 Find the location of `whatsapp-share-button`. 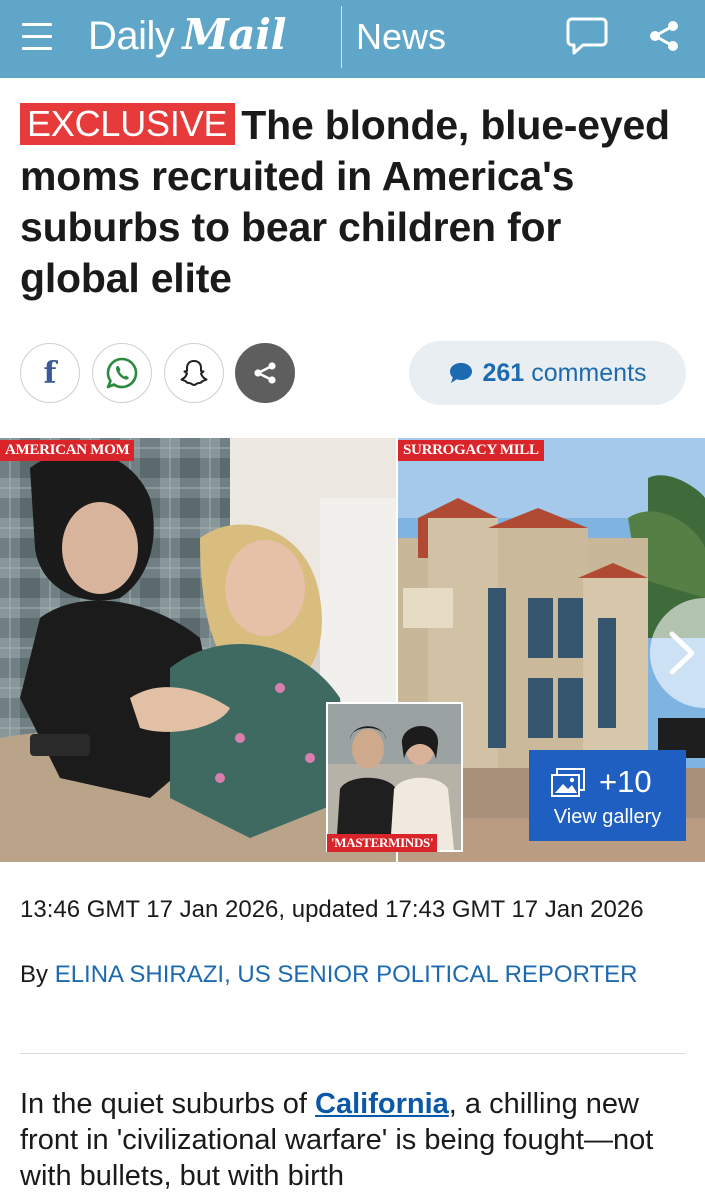

whatsapp-share-button is located at coordinates (122, 373).